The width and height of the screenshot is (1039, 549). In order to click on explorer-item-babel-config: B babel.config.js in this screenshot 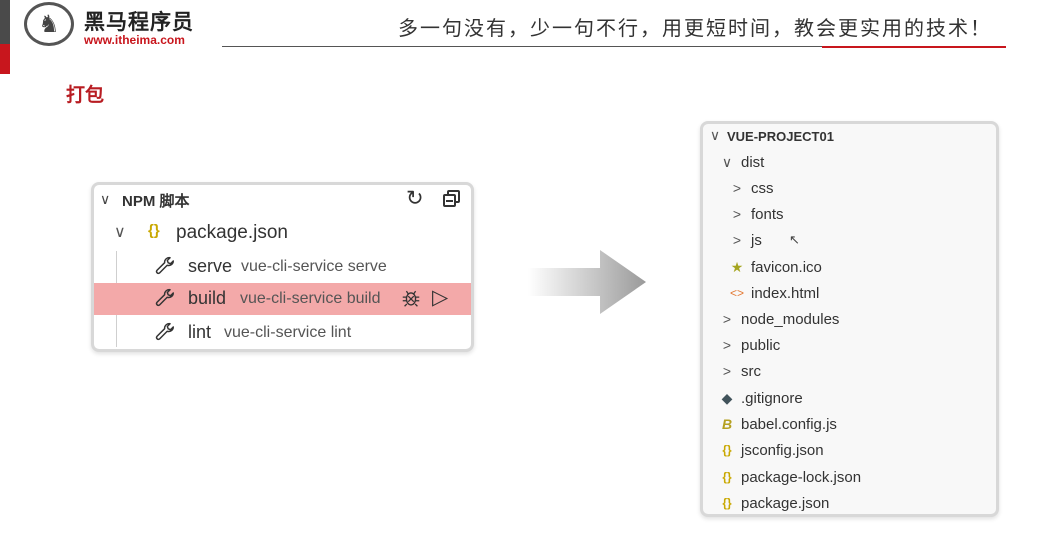, I will do `click(859, 426)`.